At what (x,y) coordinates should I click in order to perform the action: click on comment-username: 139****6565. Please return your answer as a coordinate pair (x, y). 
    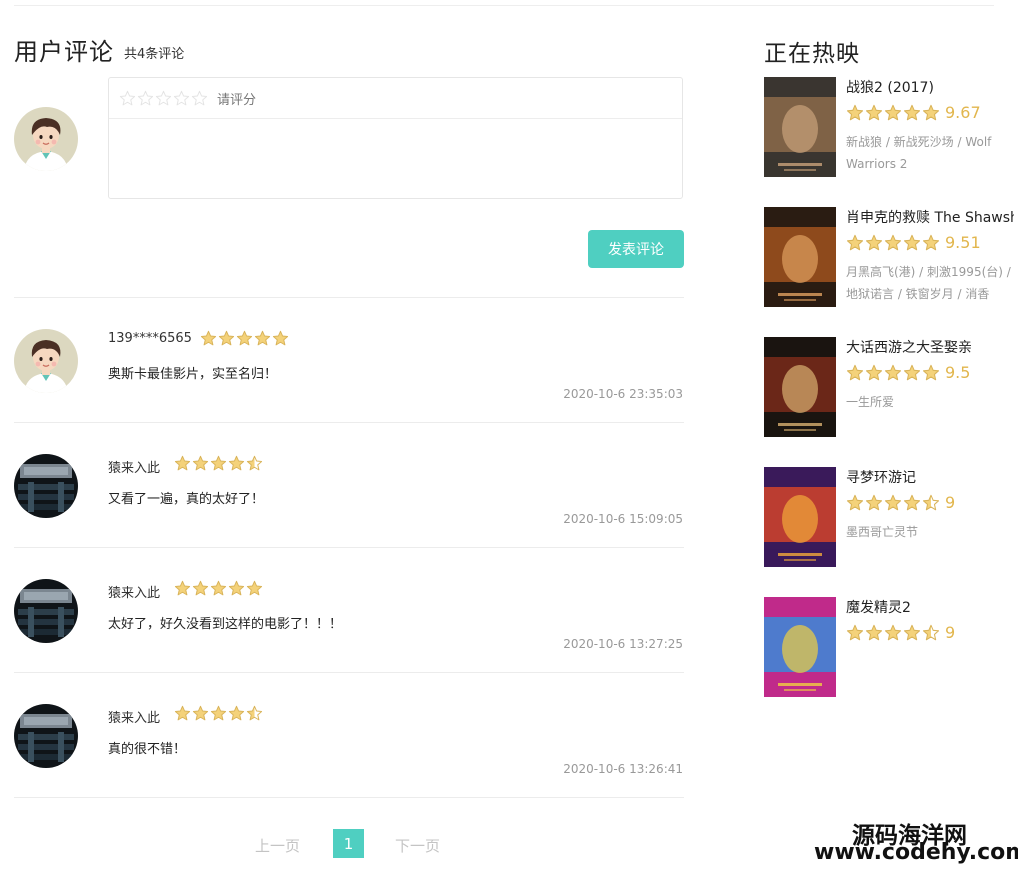
    Looking at the image, I should click on (150, 338).